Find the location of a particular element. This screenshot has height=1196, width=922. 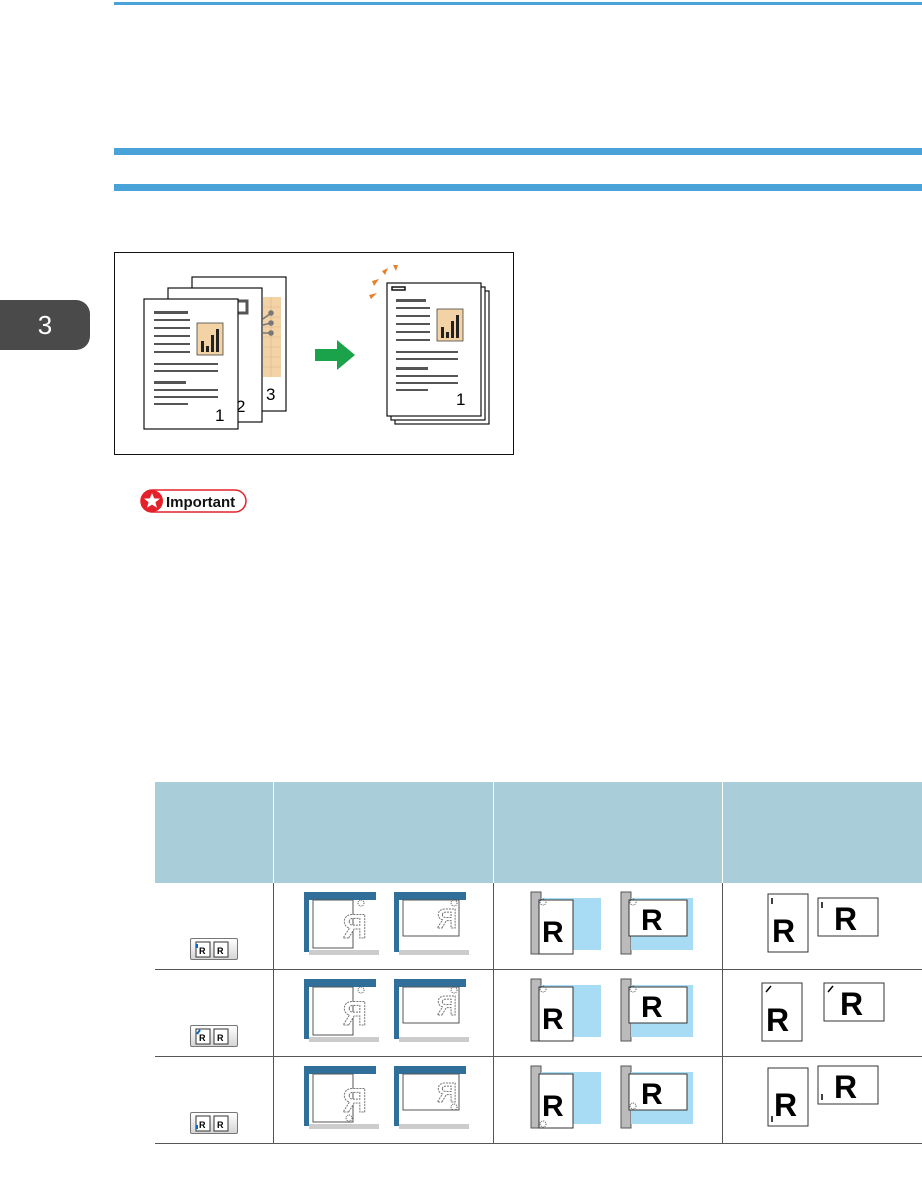

important-label-graphic: Important is located at coordinates (193, 501).